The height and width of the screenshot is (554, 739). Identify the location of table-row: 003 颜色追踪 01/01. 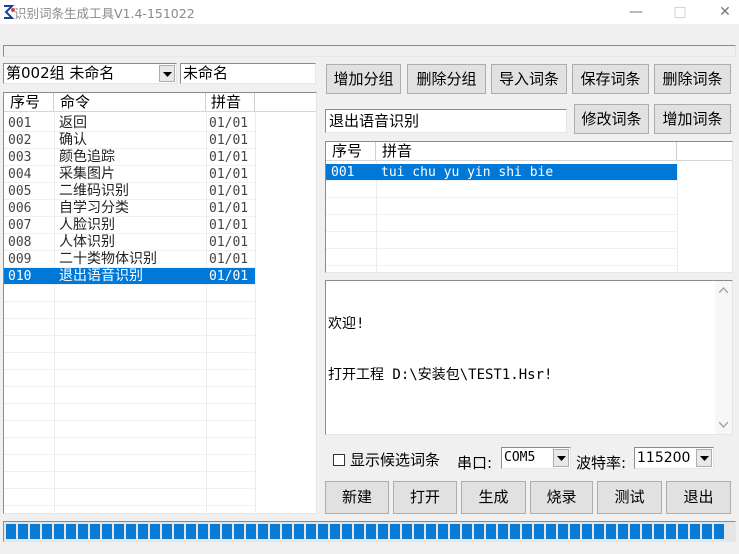
(129, 157).